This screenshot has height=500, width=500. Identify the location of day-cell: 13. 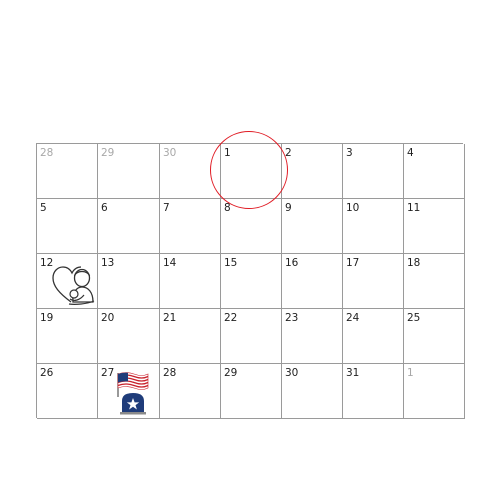
(129, 281).